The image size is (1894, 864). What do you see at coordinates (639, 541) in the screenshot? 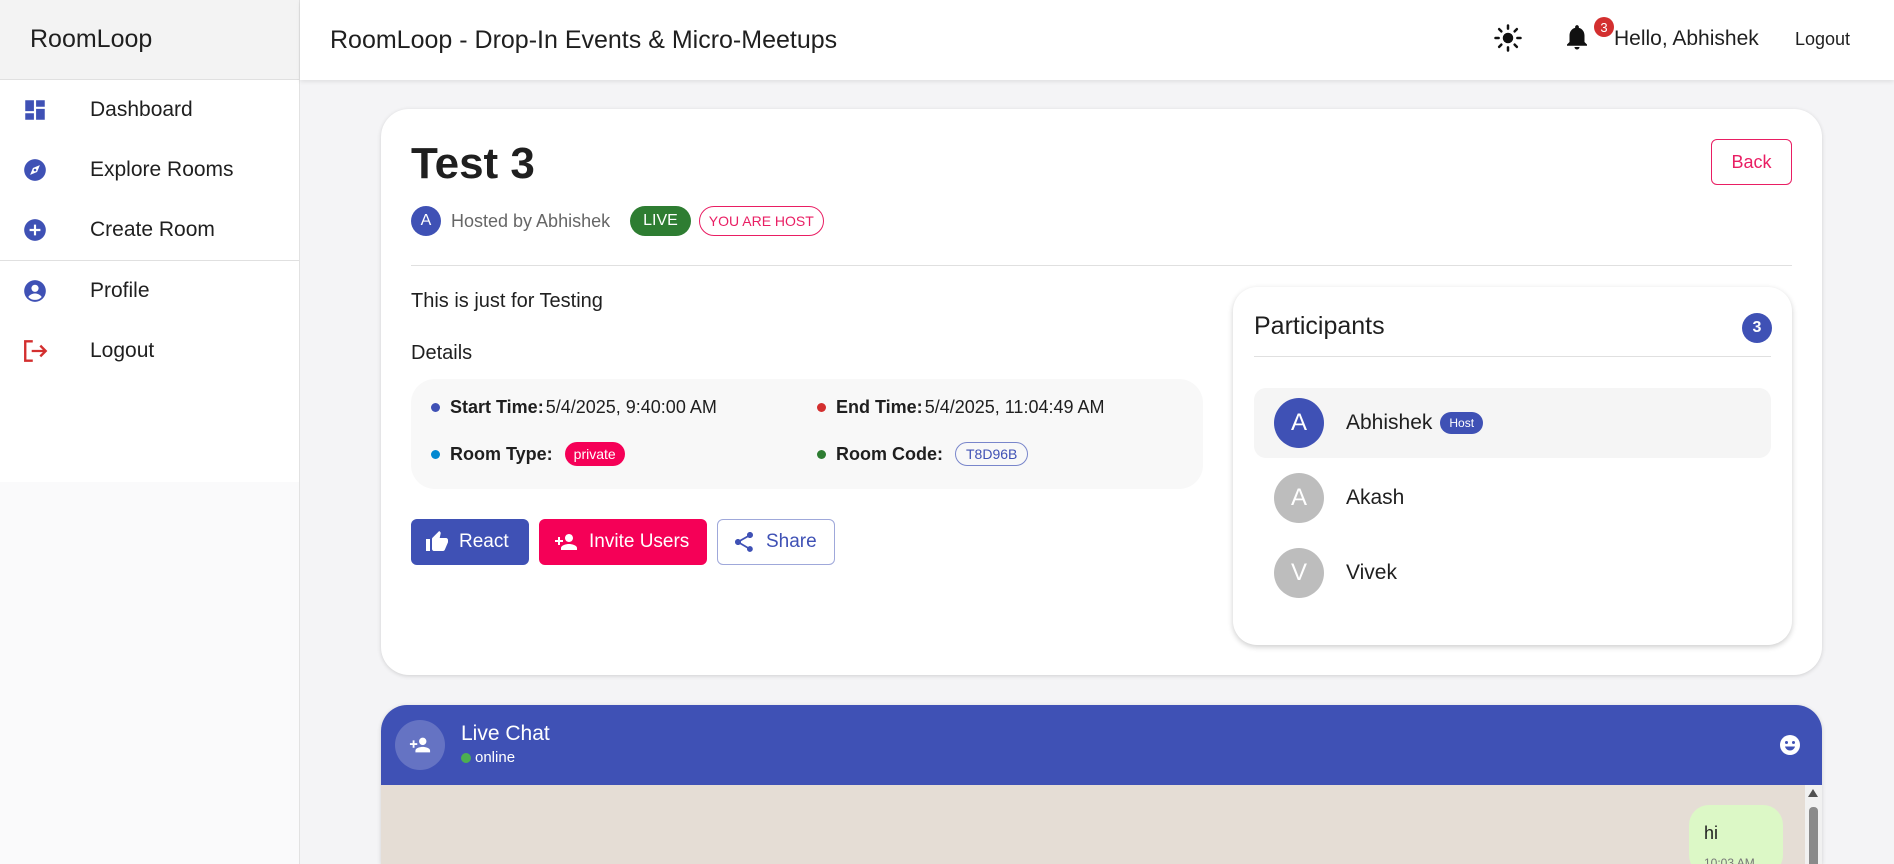
I see `invite-users-label: Invite Users` at bounding box center [639, 541].